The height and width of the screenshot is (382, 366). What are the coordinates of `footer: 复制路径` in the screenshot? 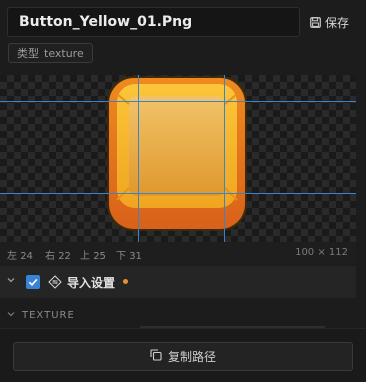 It's located at (183, 355).